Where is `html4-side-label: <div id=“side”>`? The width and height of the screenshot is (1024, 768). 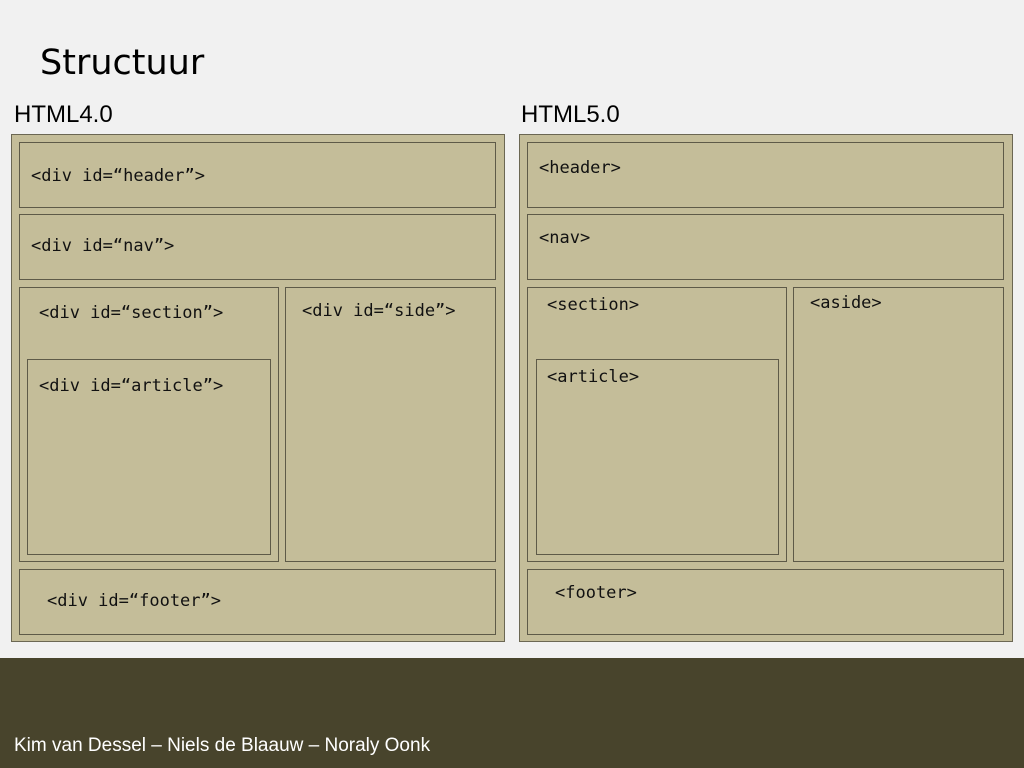 html4-side-label: <div id=“side”> is located at coordinates (379, 311).